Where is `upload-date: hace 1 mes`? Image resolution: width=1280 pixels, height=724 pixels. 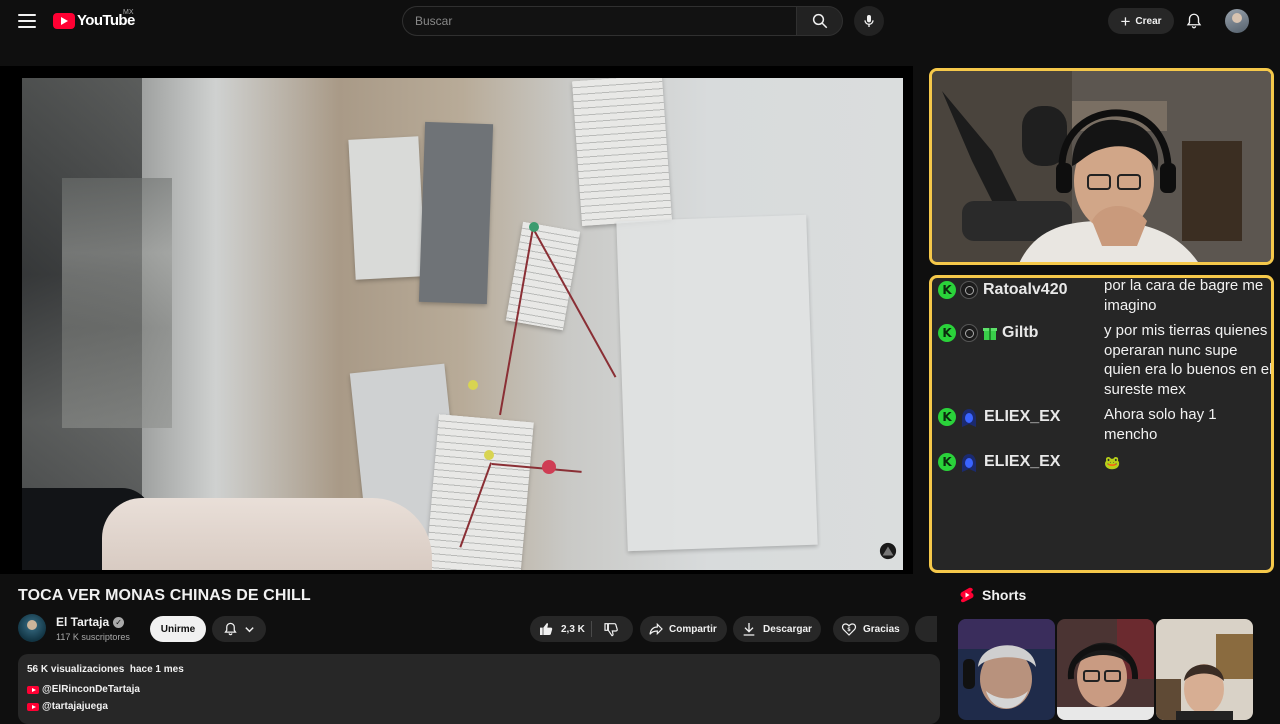
upload-date: hace 1 mes is located at coordinates (156, 669).